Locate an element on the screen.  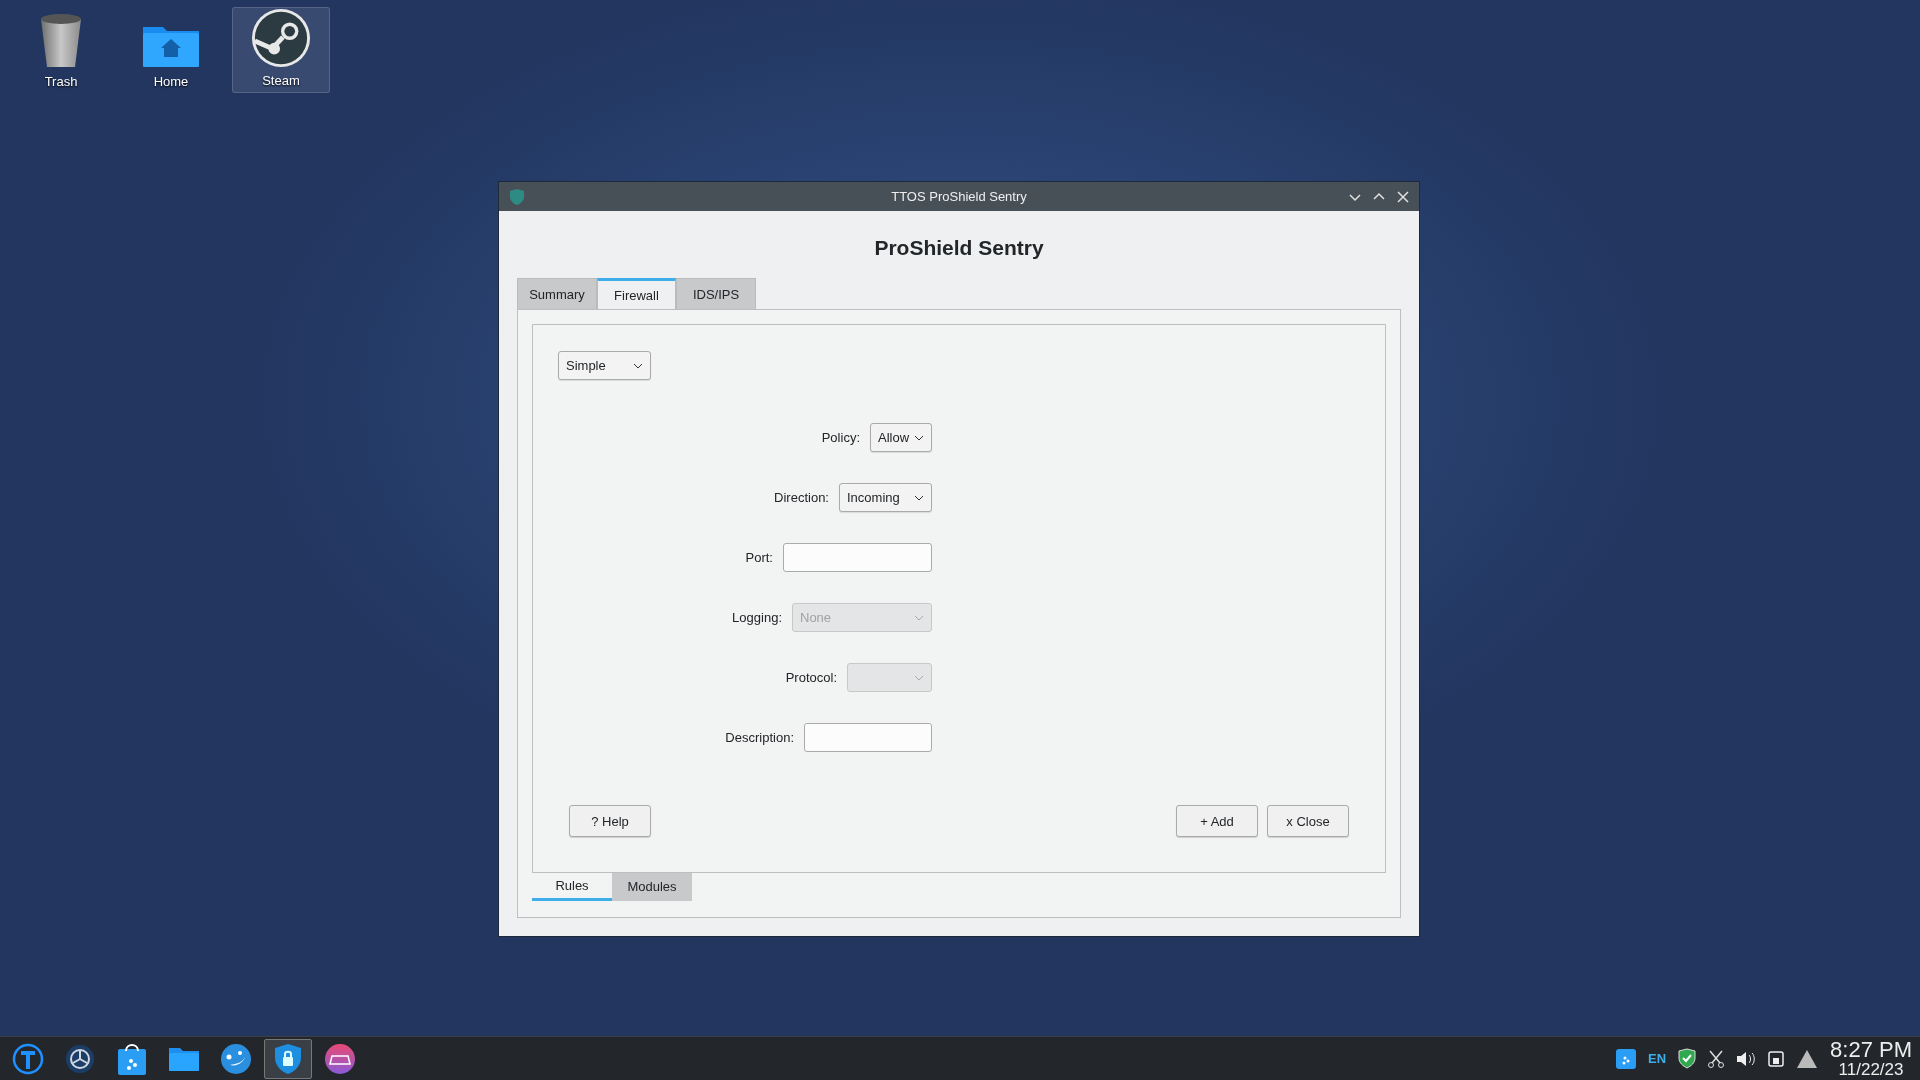
volume-icon is located at coordinates (1746, 1058).